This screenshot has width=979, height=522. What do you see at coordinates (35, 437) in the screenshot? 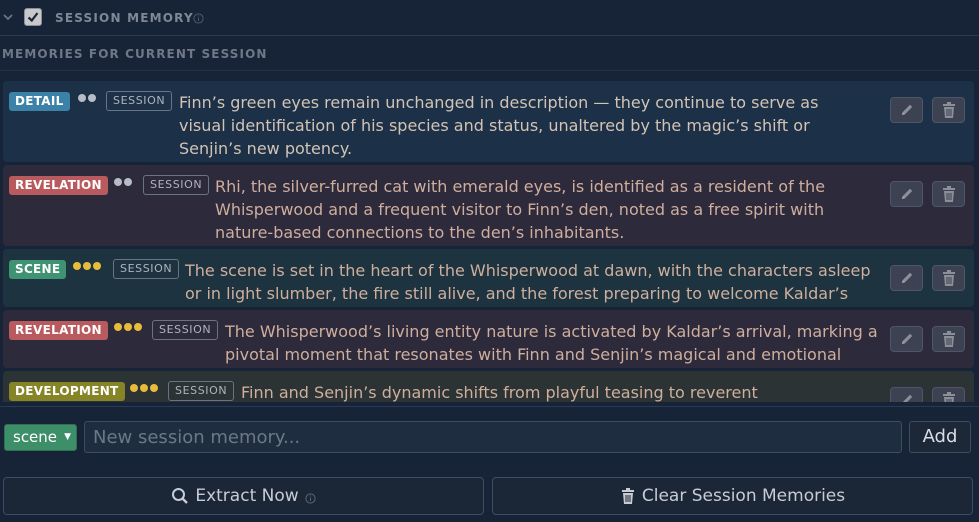
I see `memory-type-select-value: scene` at bounding box center [35, 437].